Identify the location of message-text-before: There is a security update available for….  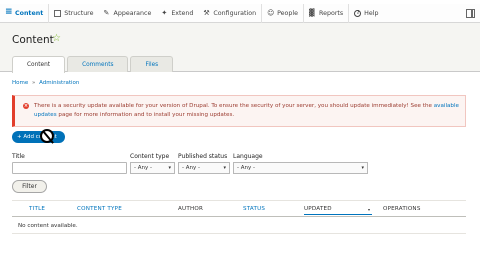
(234, 106).